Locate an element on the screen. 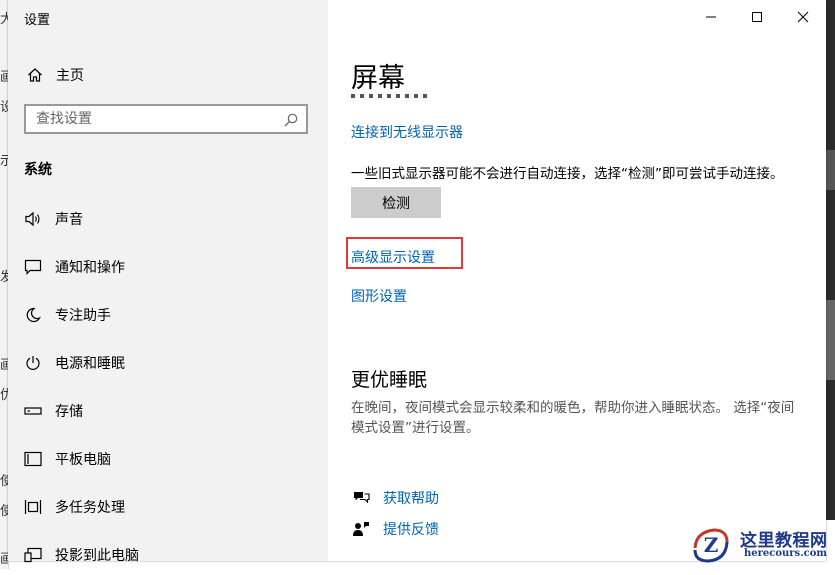 This screenshot has height=575, width=835. sidebar-item-label: 通知和操作 is located at coordinates (90, 268).